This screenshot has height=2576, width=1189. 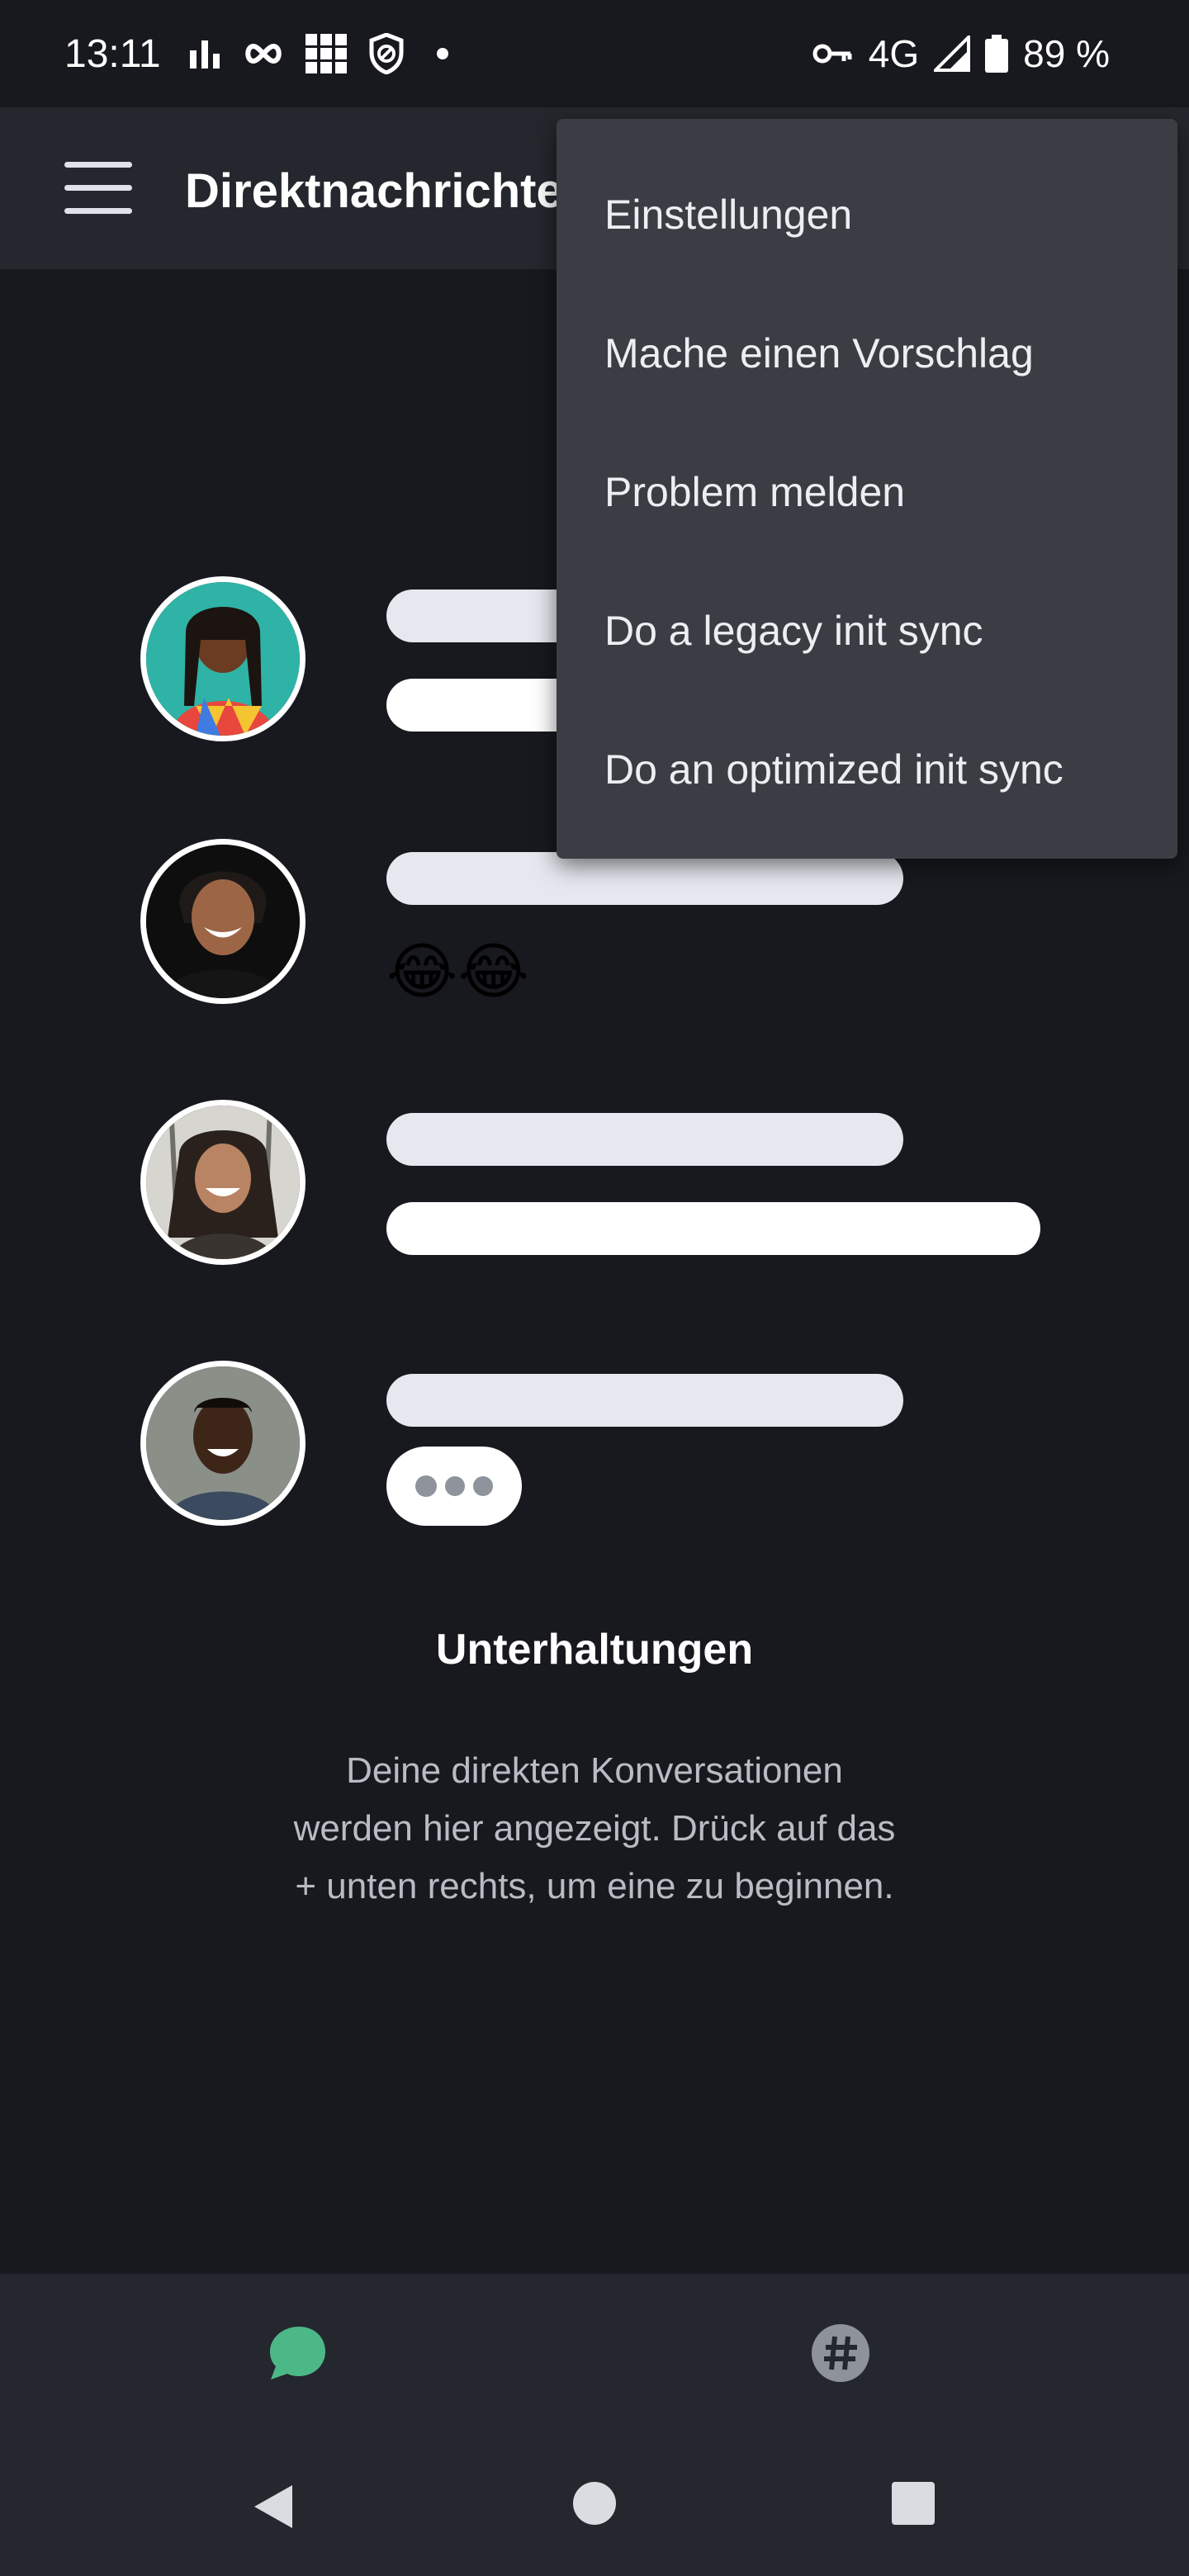 I want to click on infinity-icon, so click(x=263, y=53).